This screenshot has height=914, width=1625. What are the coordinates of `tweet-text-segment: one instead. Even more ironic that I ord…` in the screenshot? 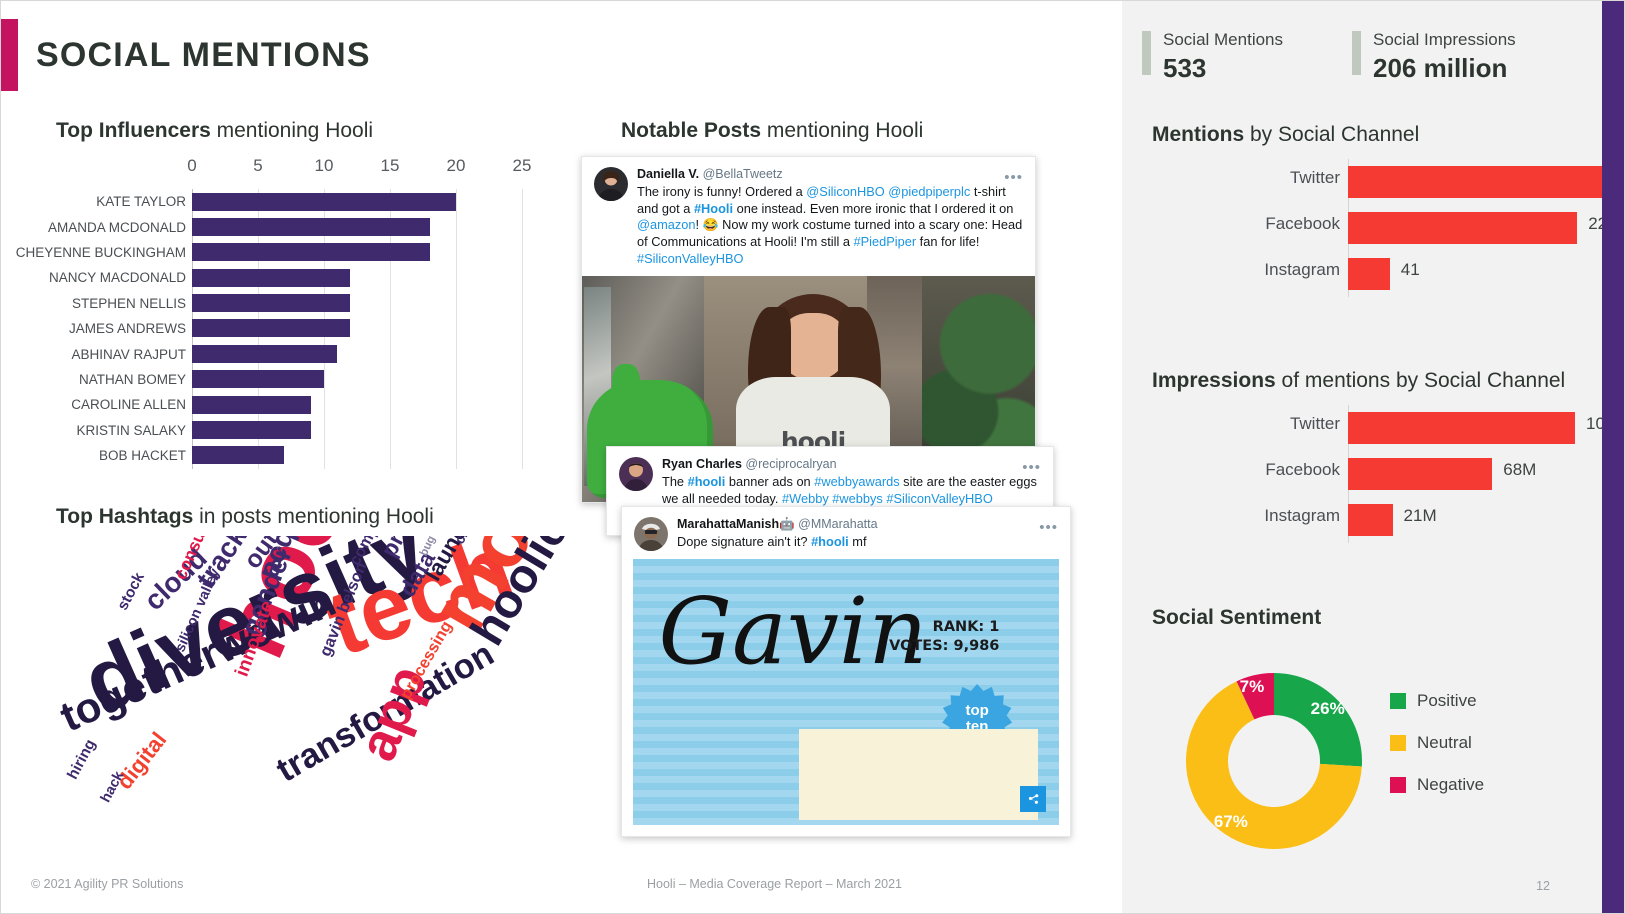 It's located at (873, 208).